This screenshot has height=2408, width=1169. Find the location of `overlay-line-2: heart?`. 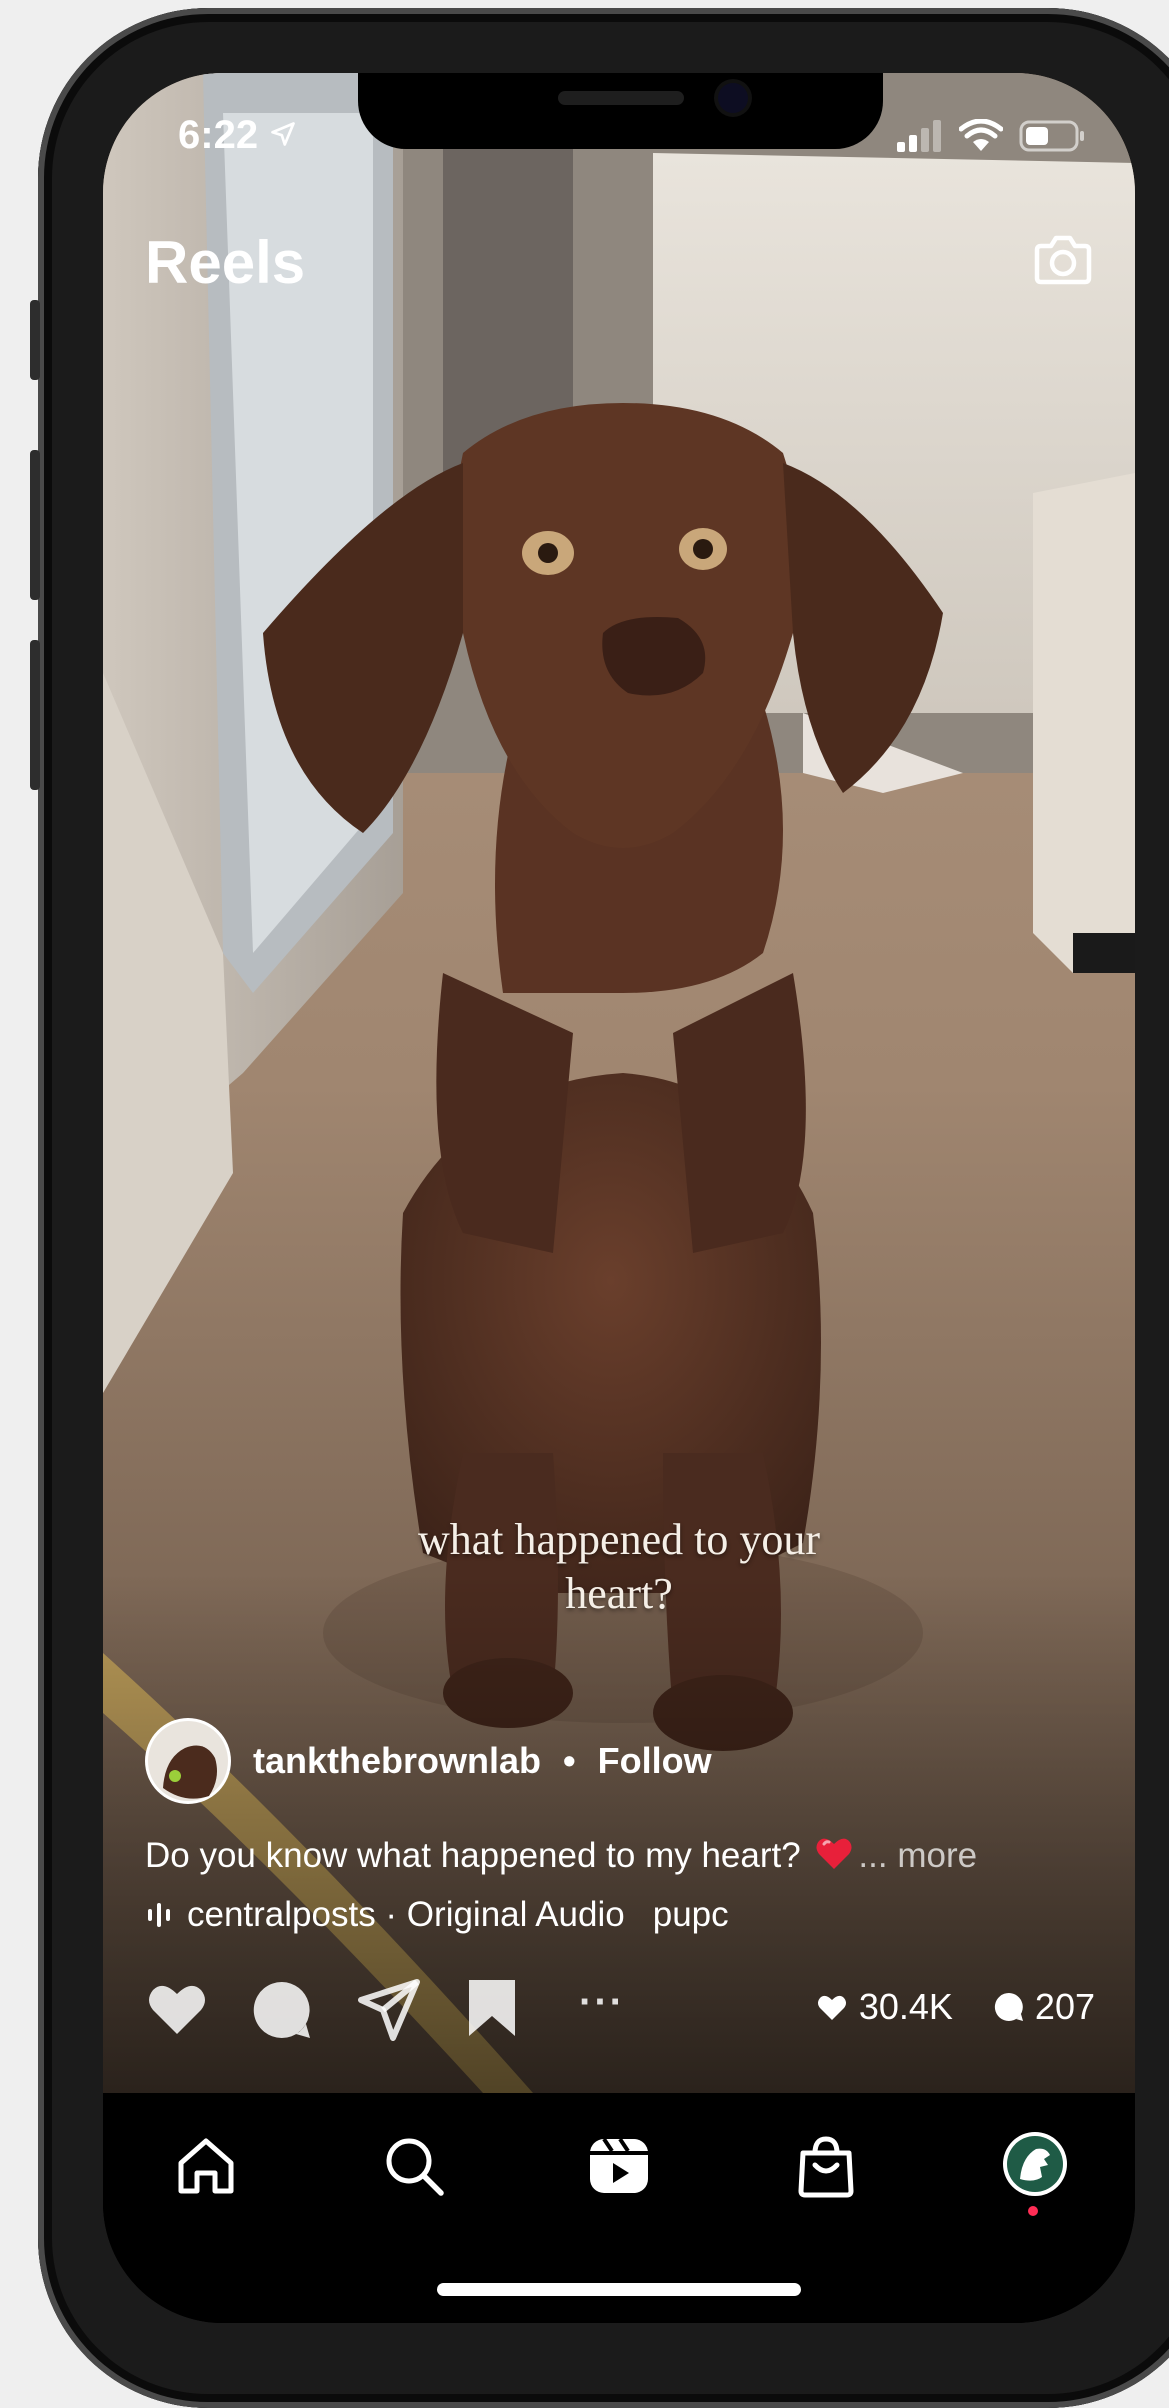

overlay-line-2: heart? is located at coordinates (619, 1593).